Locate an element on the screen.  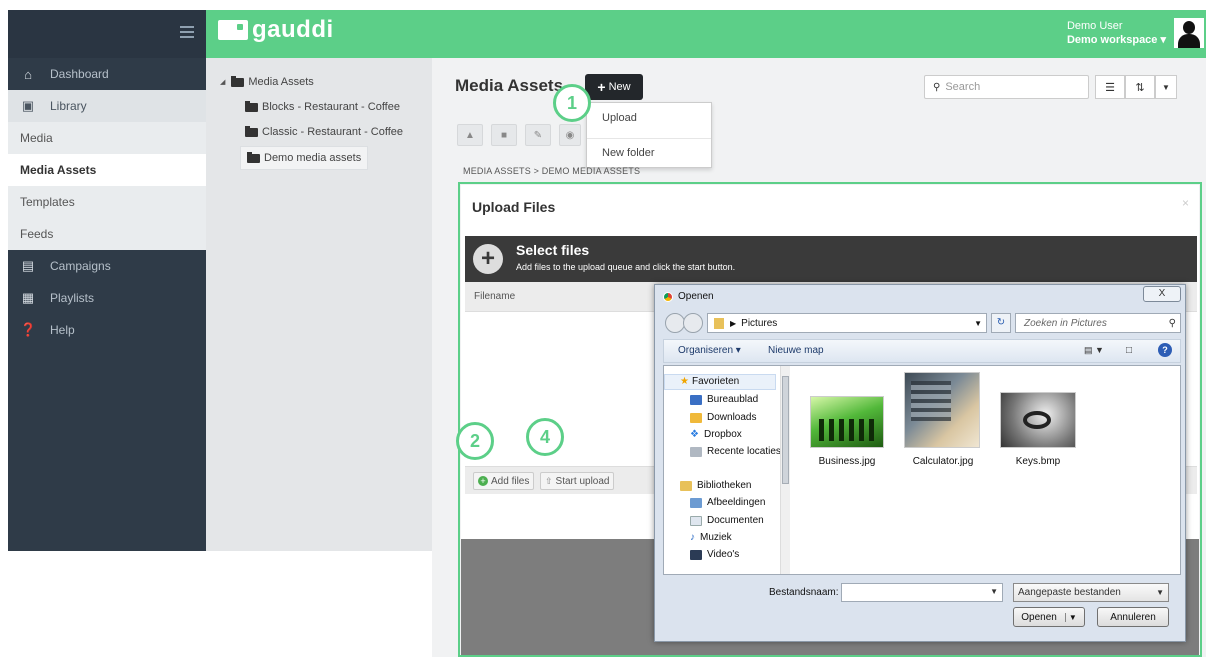
refresh-icon: ↻ is located at coordinates (1001, 323).